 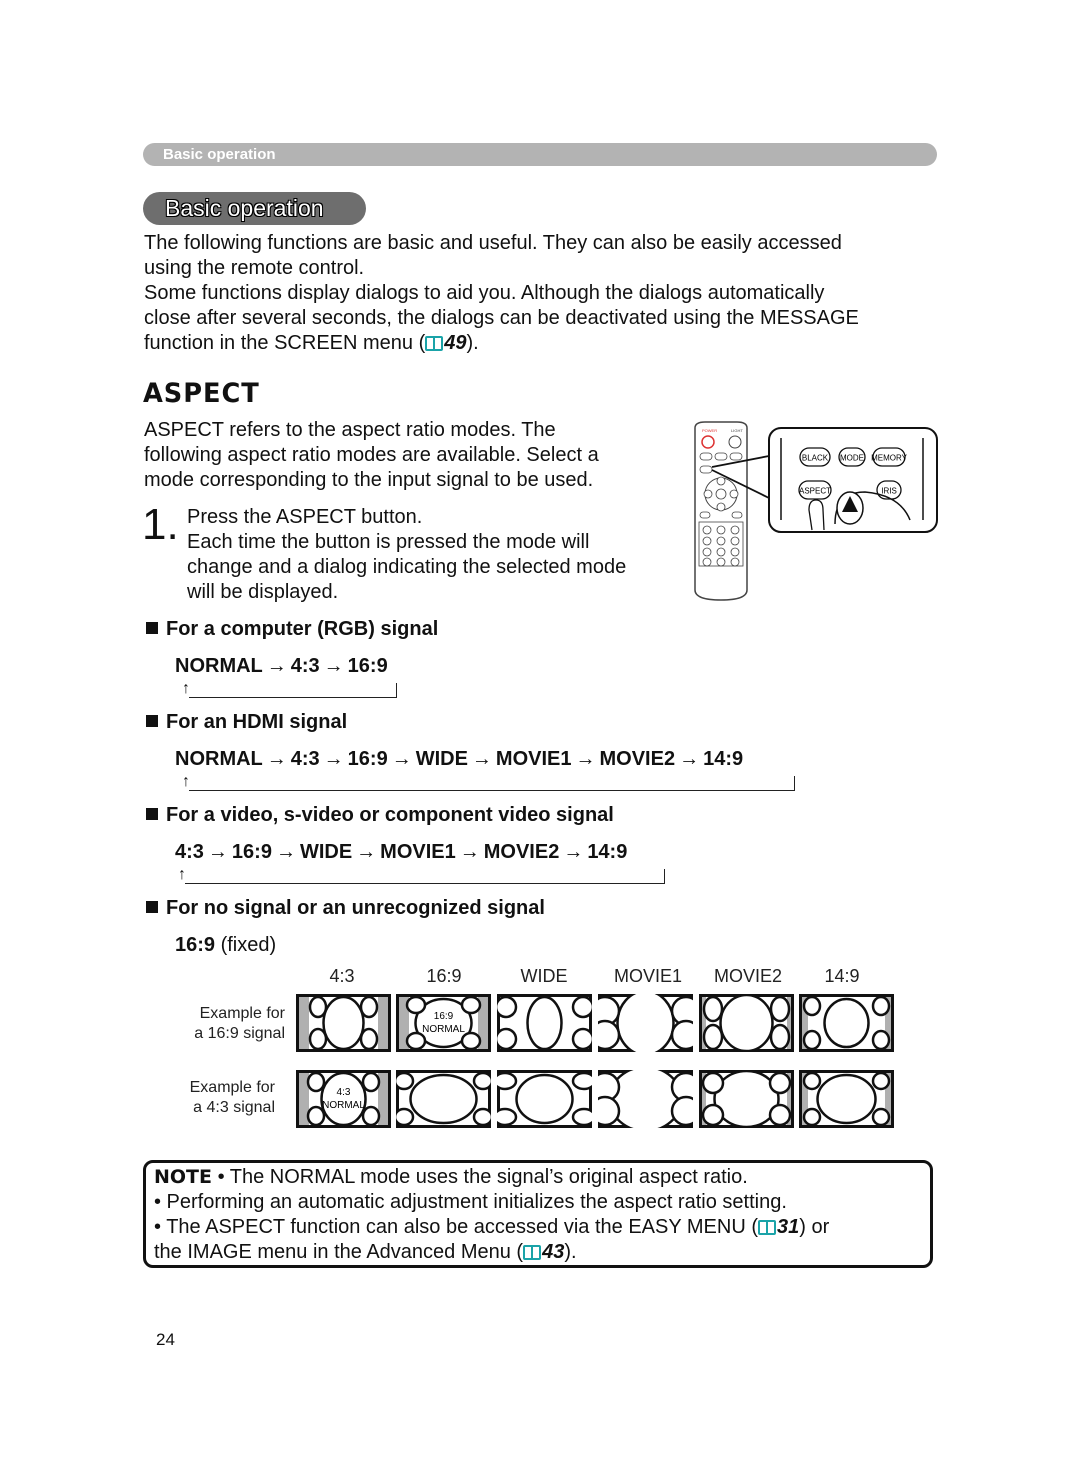 What do you see at coordinates (254, 268) in the screenshot?
I see `intro-line: using the remote control.` at bounding box center [254, 268].